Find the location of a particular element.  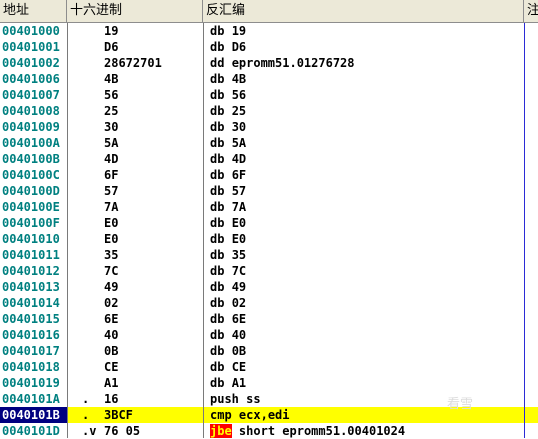

code-row: 0040100C 6F db 6F is located at coordinates (269, 175).